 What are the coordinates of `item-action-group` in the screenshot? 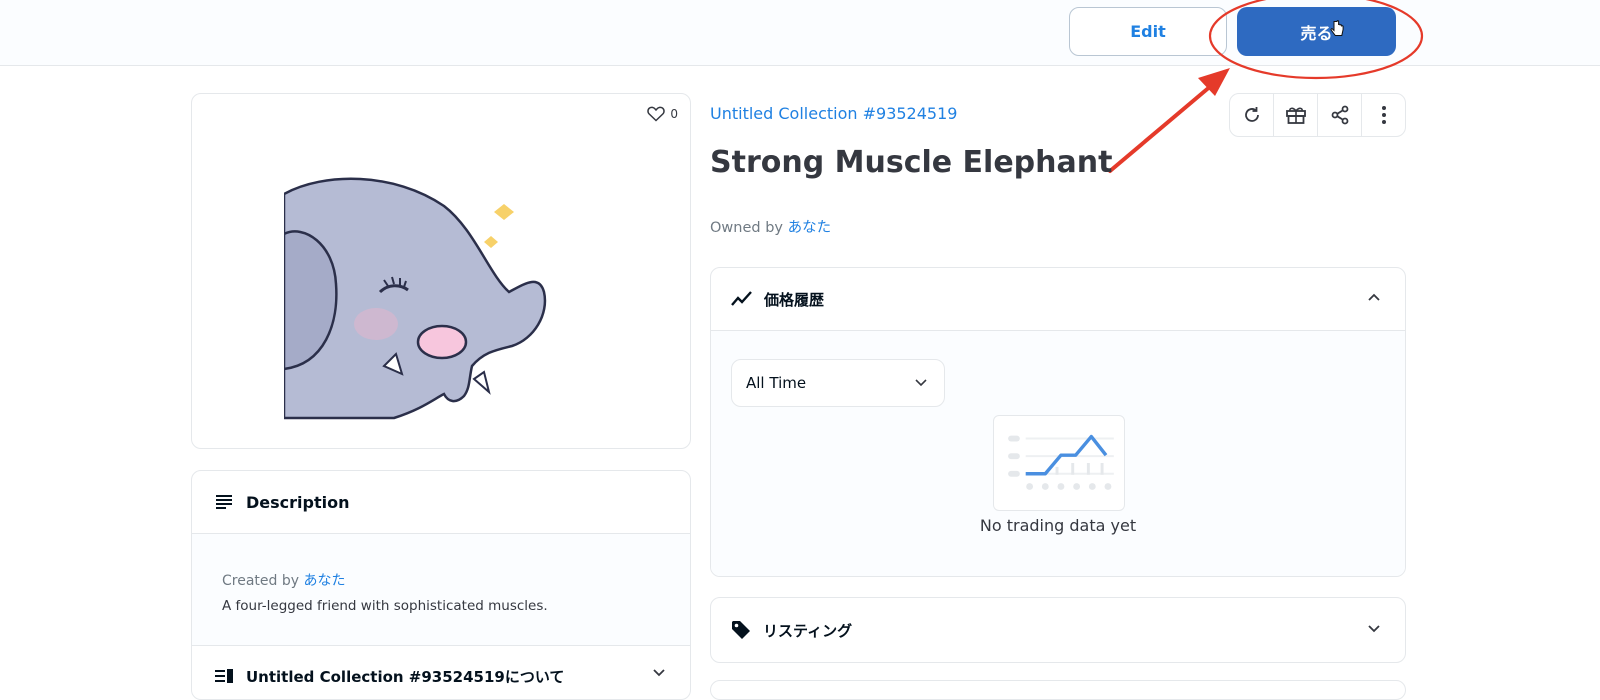 It's located at (1317, 115).